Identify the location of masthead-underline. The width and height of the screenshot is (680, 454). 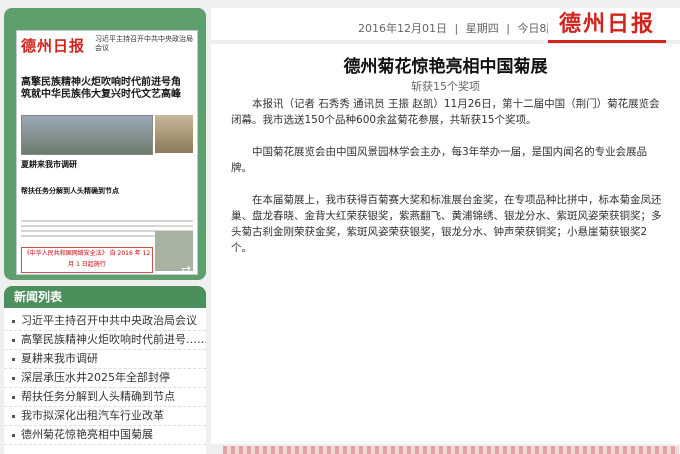
(607, 41).